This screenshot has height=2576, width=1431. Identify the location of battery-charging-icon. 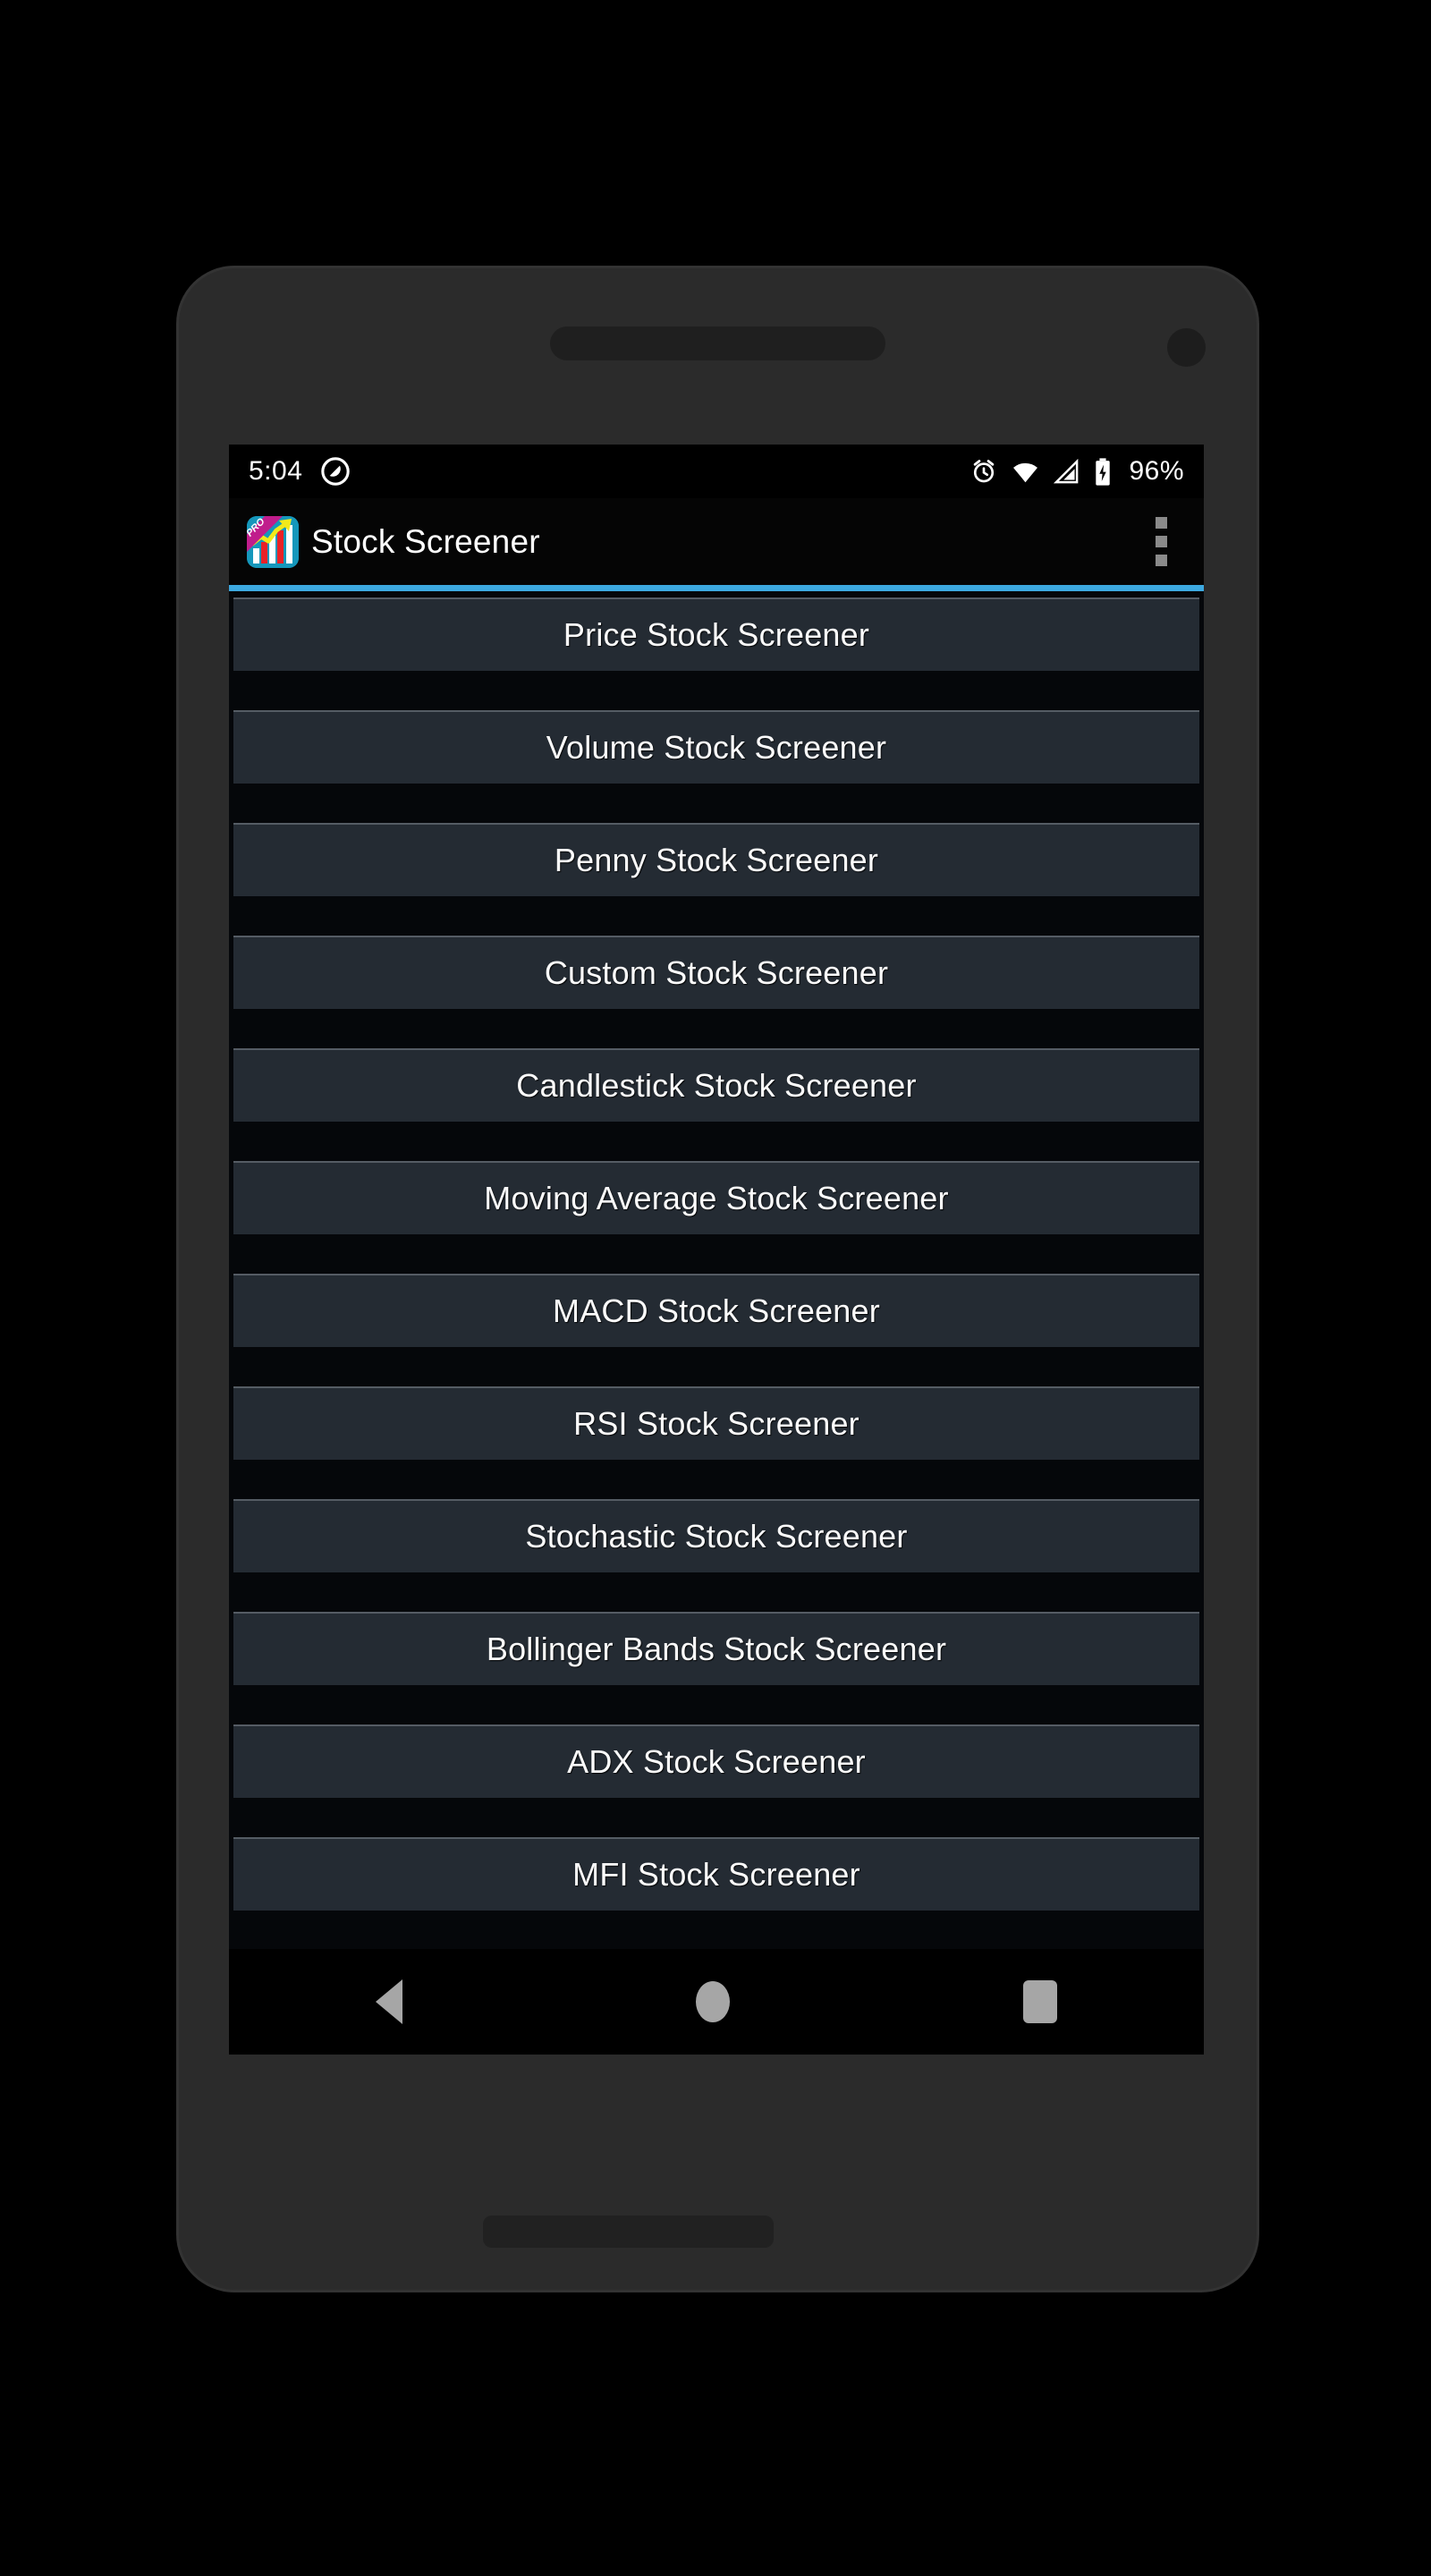
(1103, 472).